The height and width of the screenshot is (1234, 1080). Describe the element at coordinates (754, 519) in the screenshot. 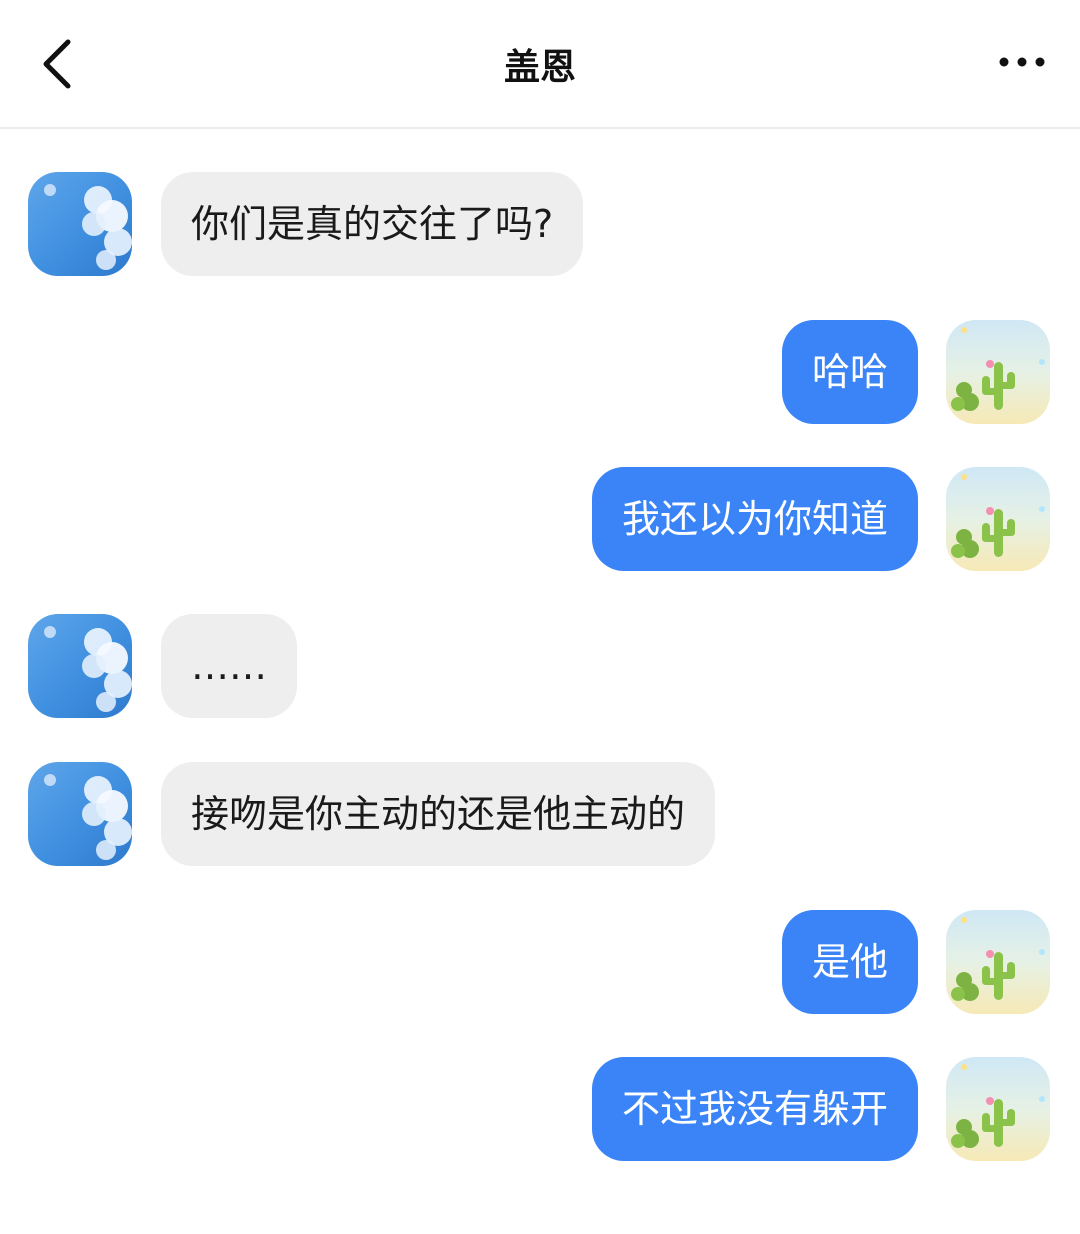

I see `message-bubble: 我还以为你知道` at that location.